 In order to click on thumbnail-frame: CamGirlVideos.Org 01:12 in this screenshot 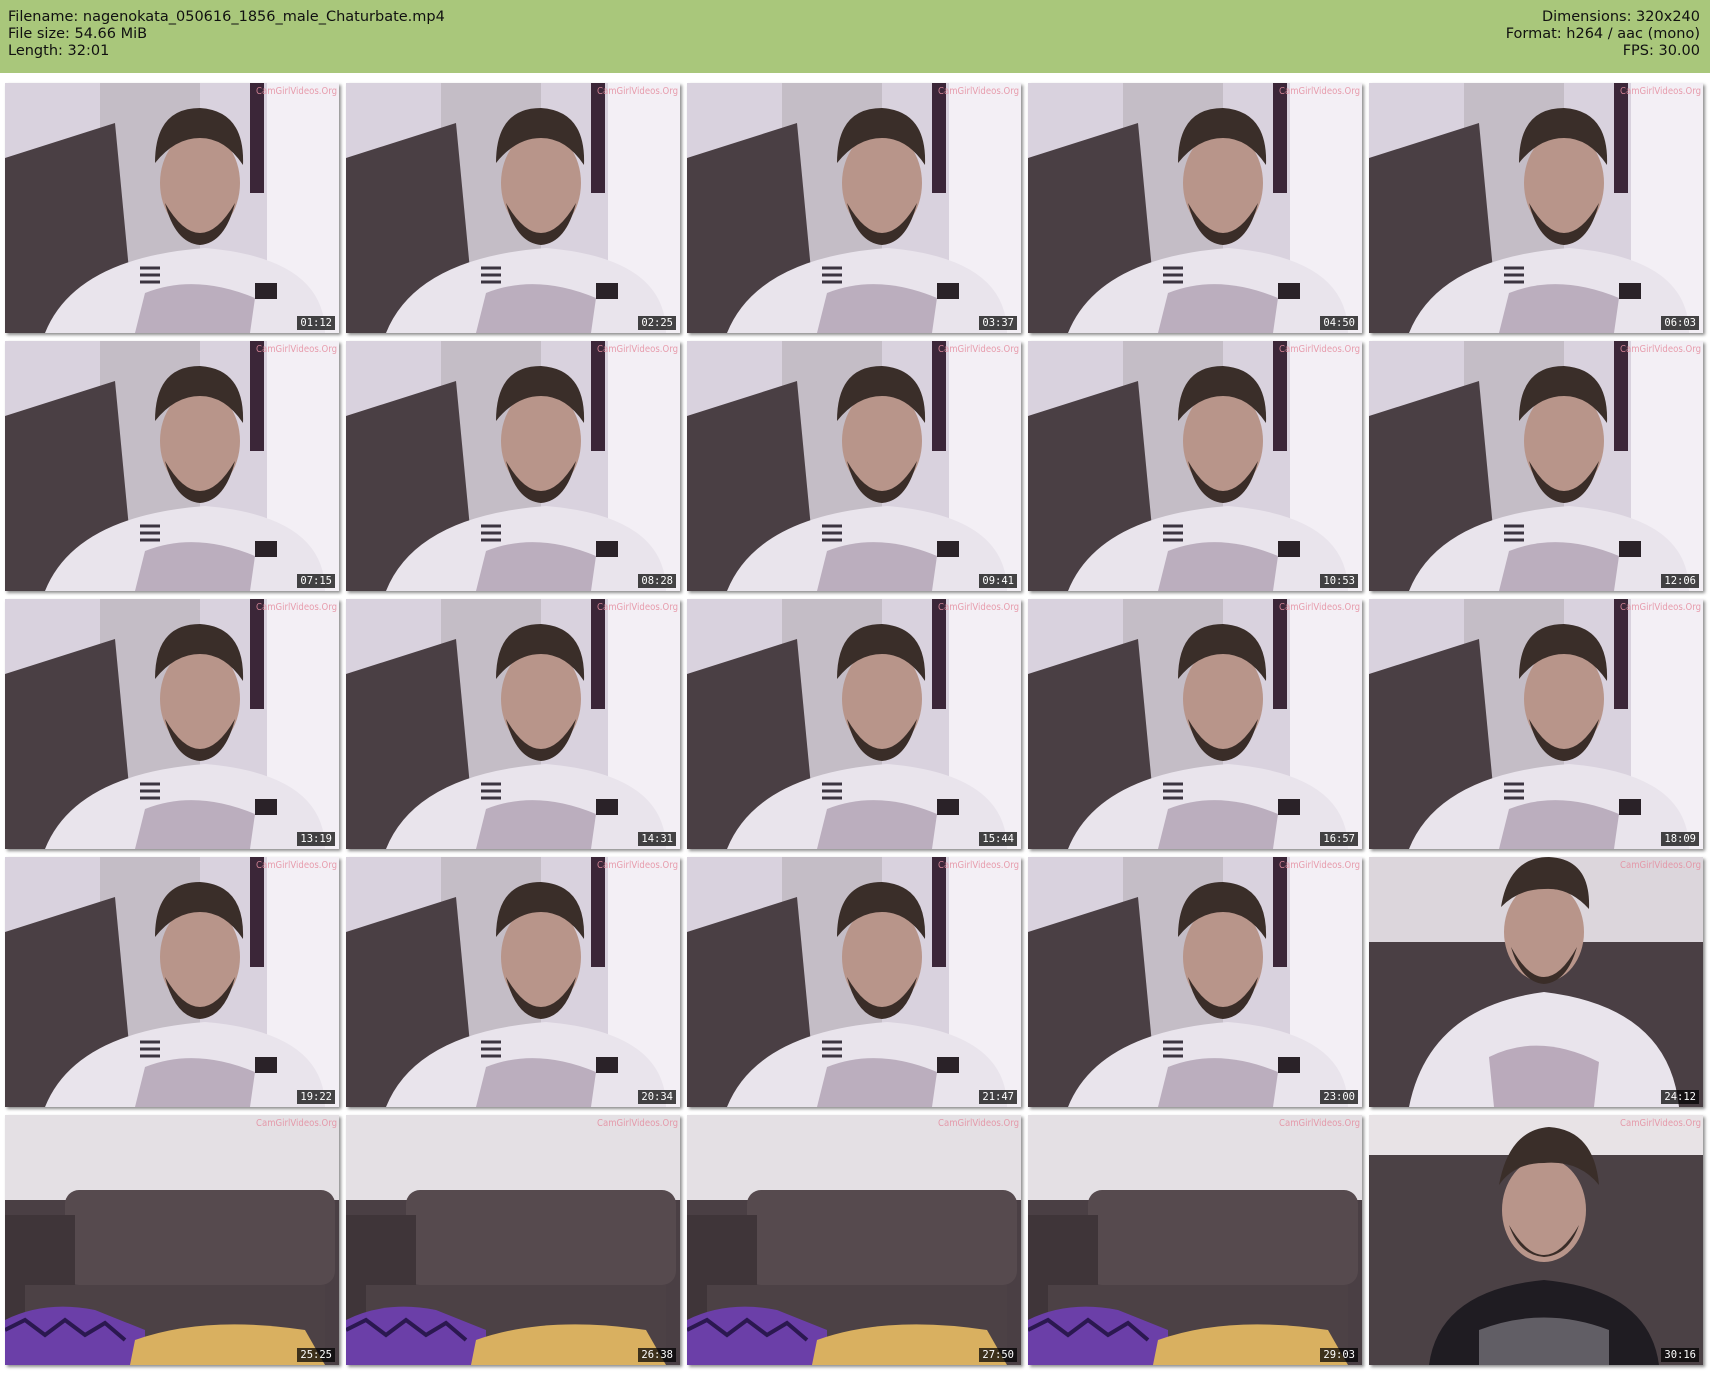, I will do `click(172, 208)`.